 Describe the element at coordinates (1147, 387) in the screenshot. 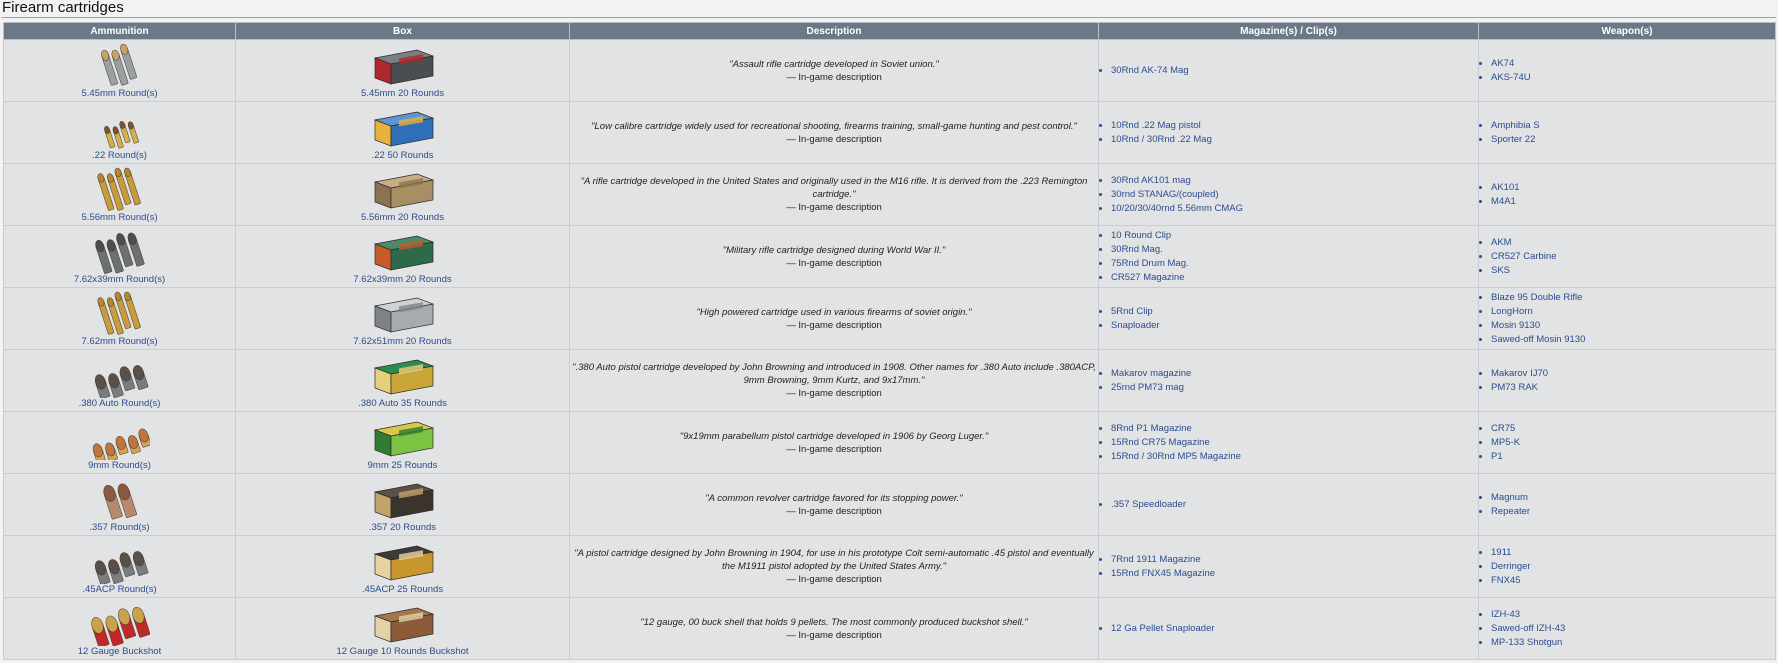

I see `magazine-link: 25rnd PM73 mag` at that location.